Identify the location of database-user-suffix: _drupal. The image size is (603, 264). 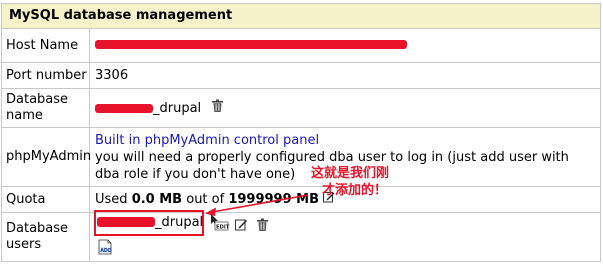
(179, 222).